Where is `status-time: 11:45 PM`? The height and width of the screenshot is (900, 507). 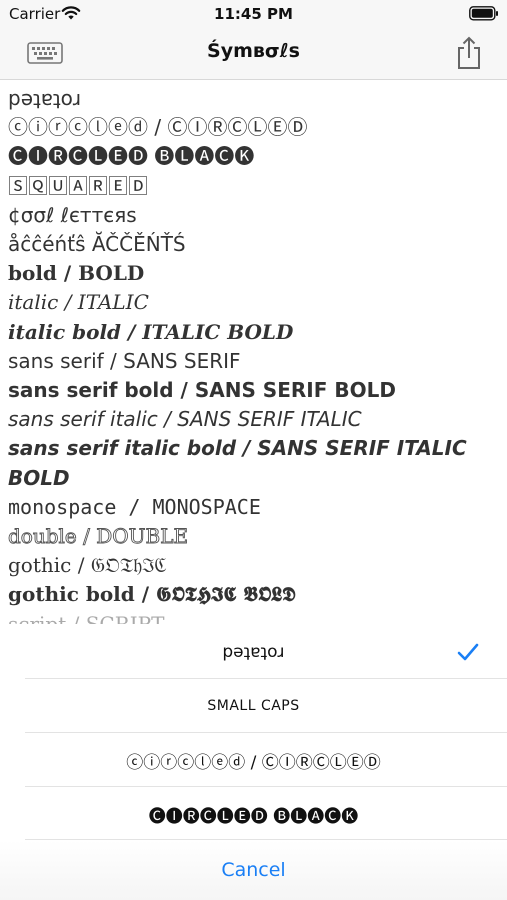 status-time: 11:45 PM is located at coordinates (253, 14).